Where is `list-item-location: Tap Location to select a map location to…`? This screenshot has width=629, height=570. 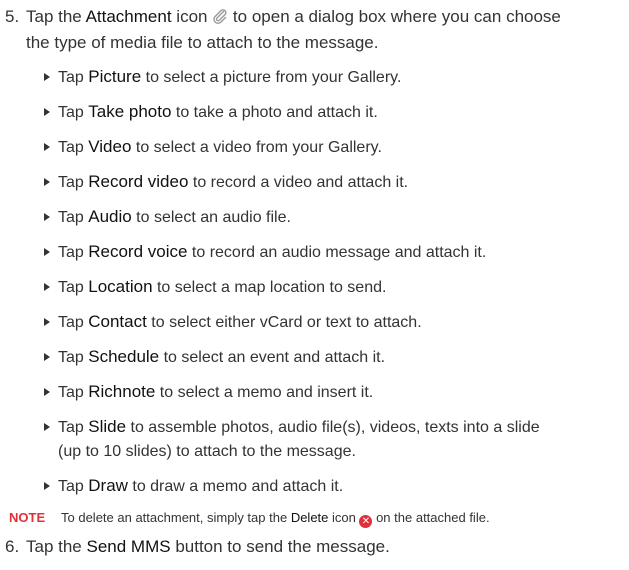
list-item-location: Tap Location to select a map location to… is located at coordinates (334, 287).